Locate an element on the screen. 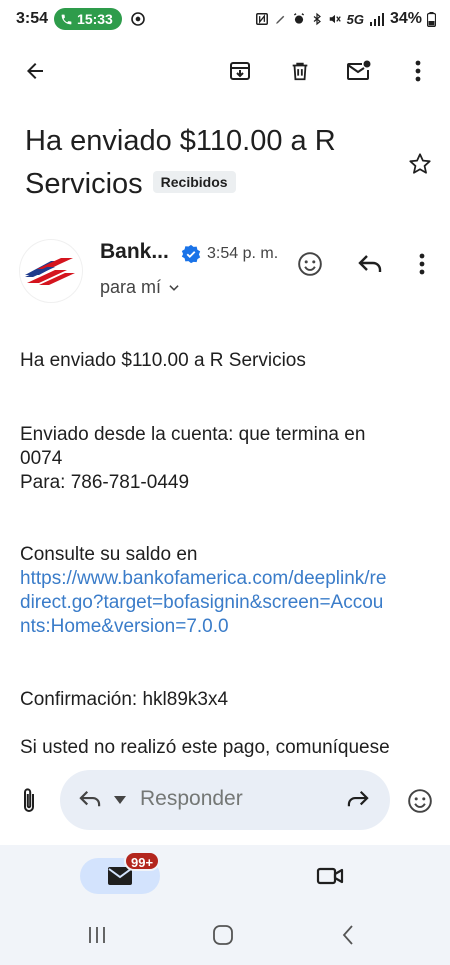 The width and height of the screenshot is (450, 965). status-bar: 3:54 15:33 5G 34% is located at coordinates (225, 19).